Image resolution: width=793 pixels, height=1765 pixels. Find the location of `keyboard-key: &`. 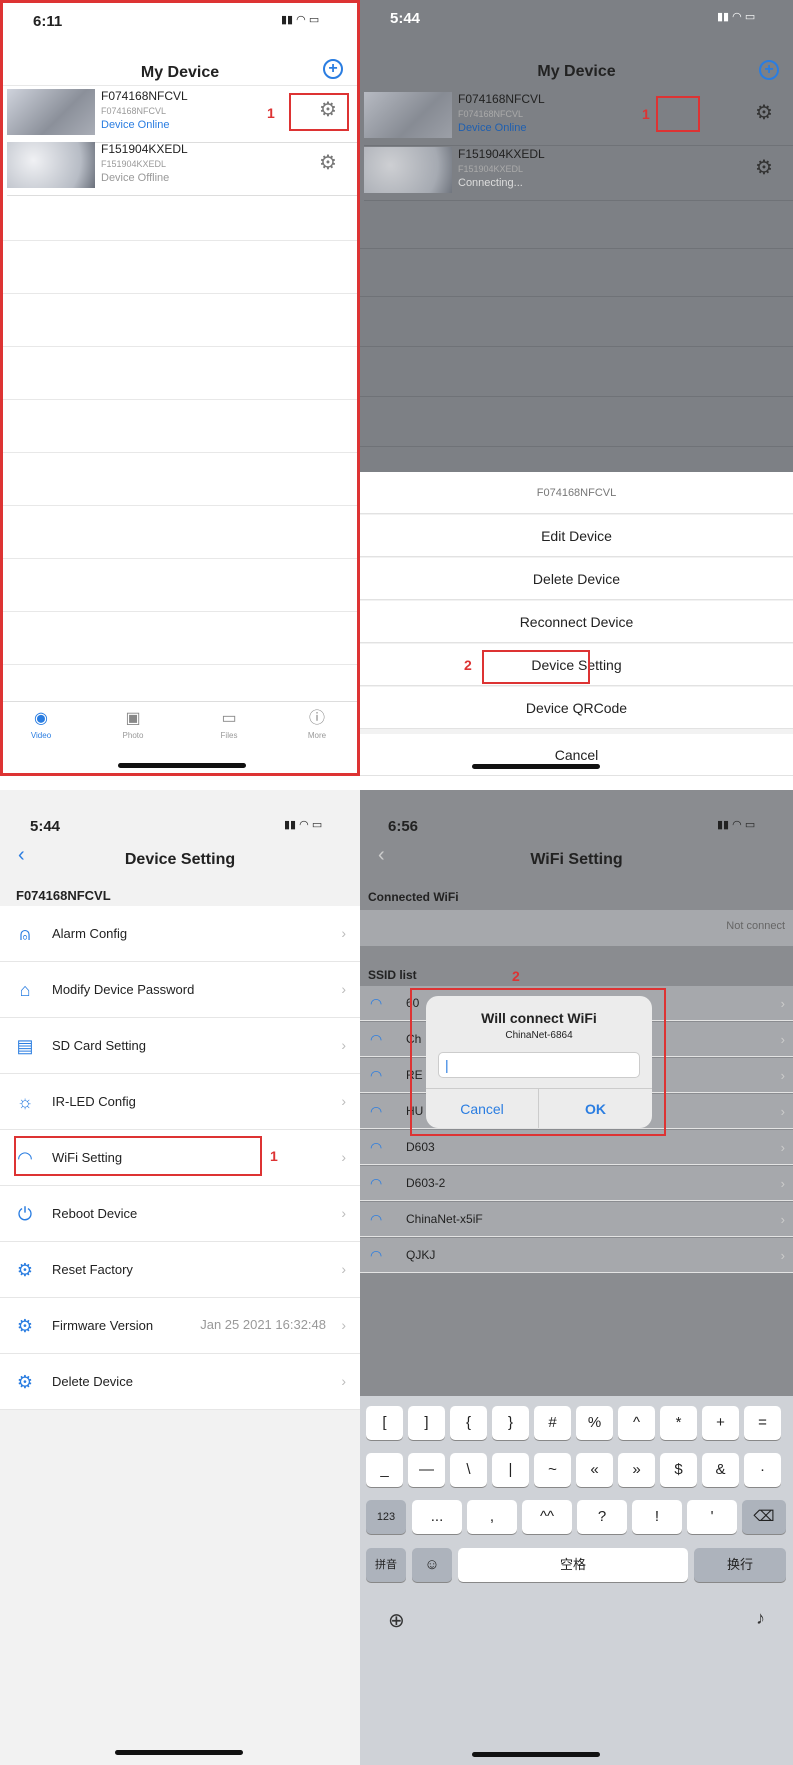

keyboard-key: & is located at coordinates (720, 1470).